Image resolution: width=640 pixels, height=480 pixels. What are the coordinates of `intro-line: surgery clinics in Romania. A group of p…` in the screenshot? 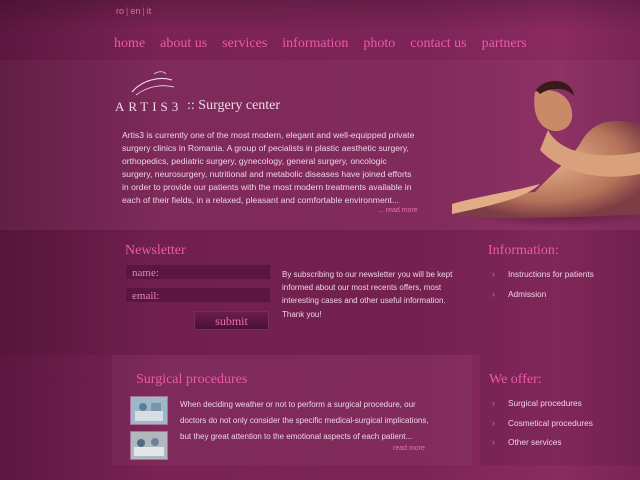 It's located at (265, 148).